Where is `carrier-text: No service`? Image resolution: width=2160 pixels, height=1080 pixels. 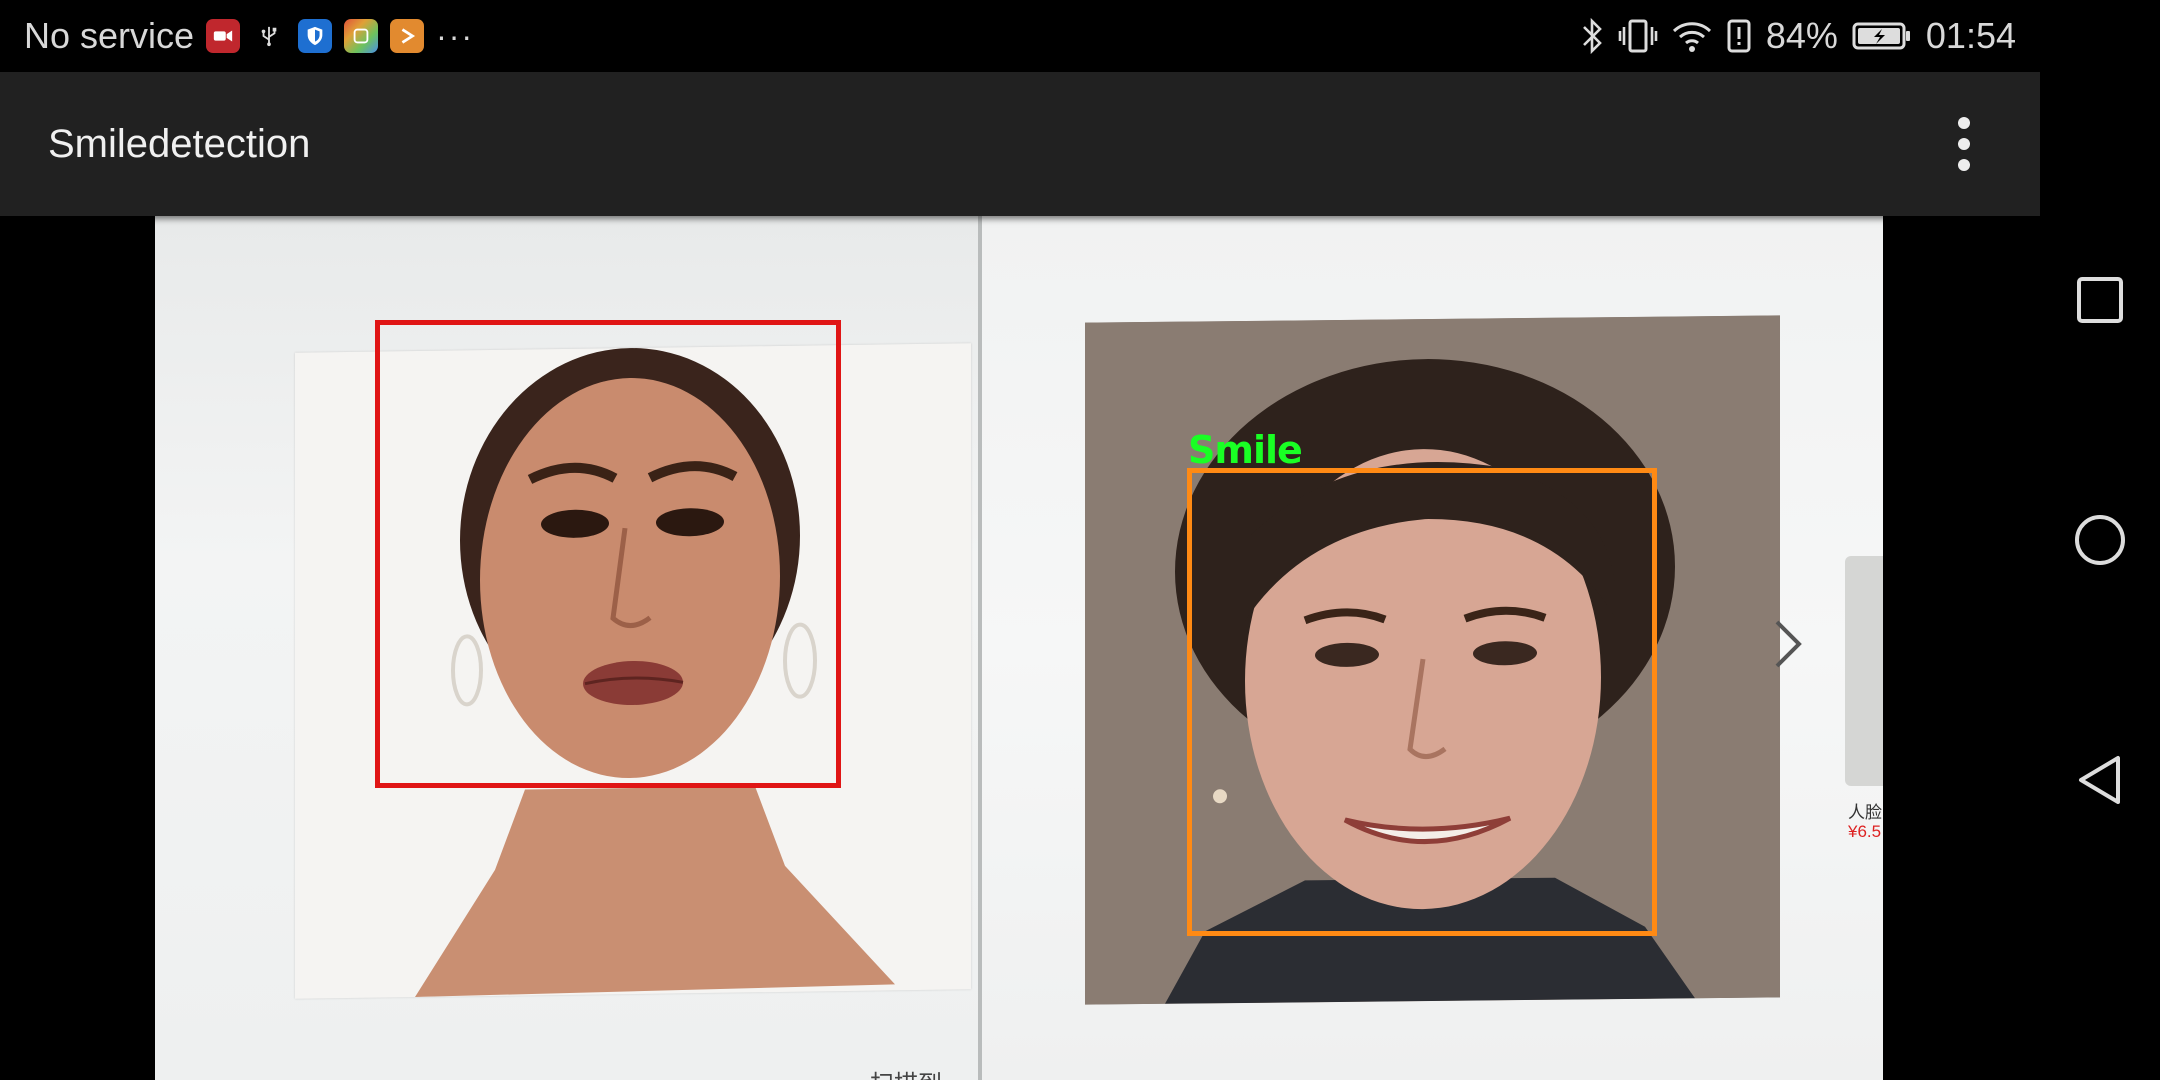 carrier-text: No service is located at coordinates (109, 35).